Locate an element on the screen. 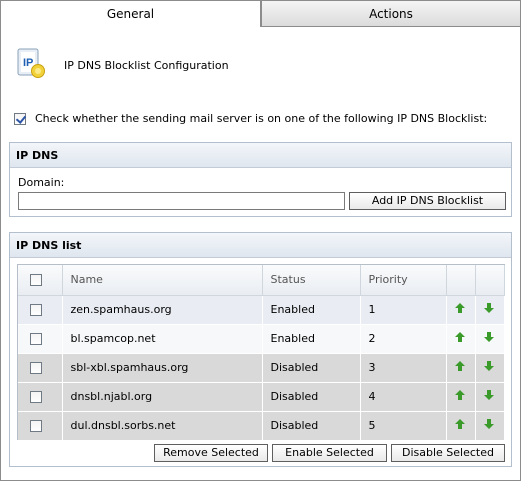  tab-general: General is located at coordinates (130, 13).